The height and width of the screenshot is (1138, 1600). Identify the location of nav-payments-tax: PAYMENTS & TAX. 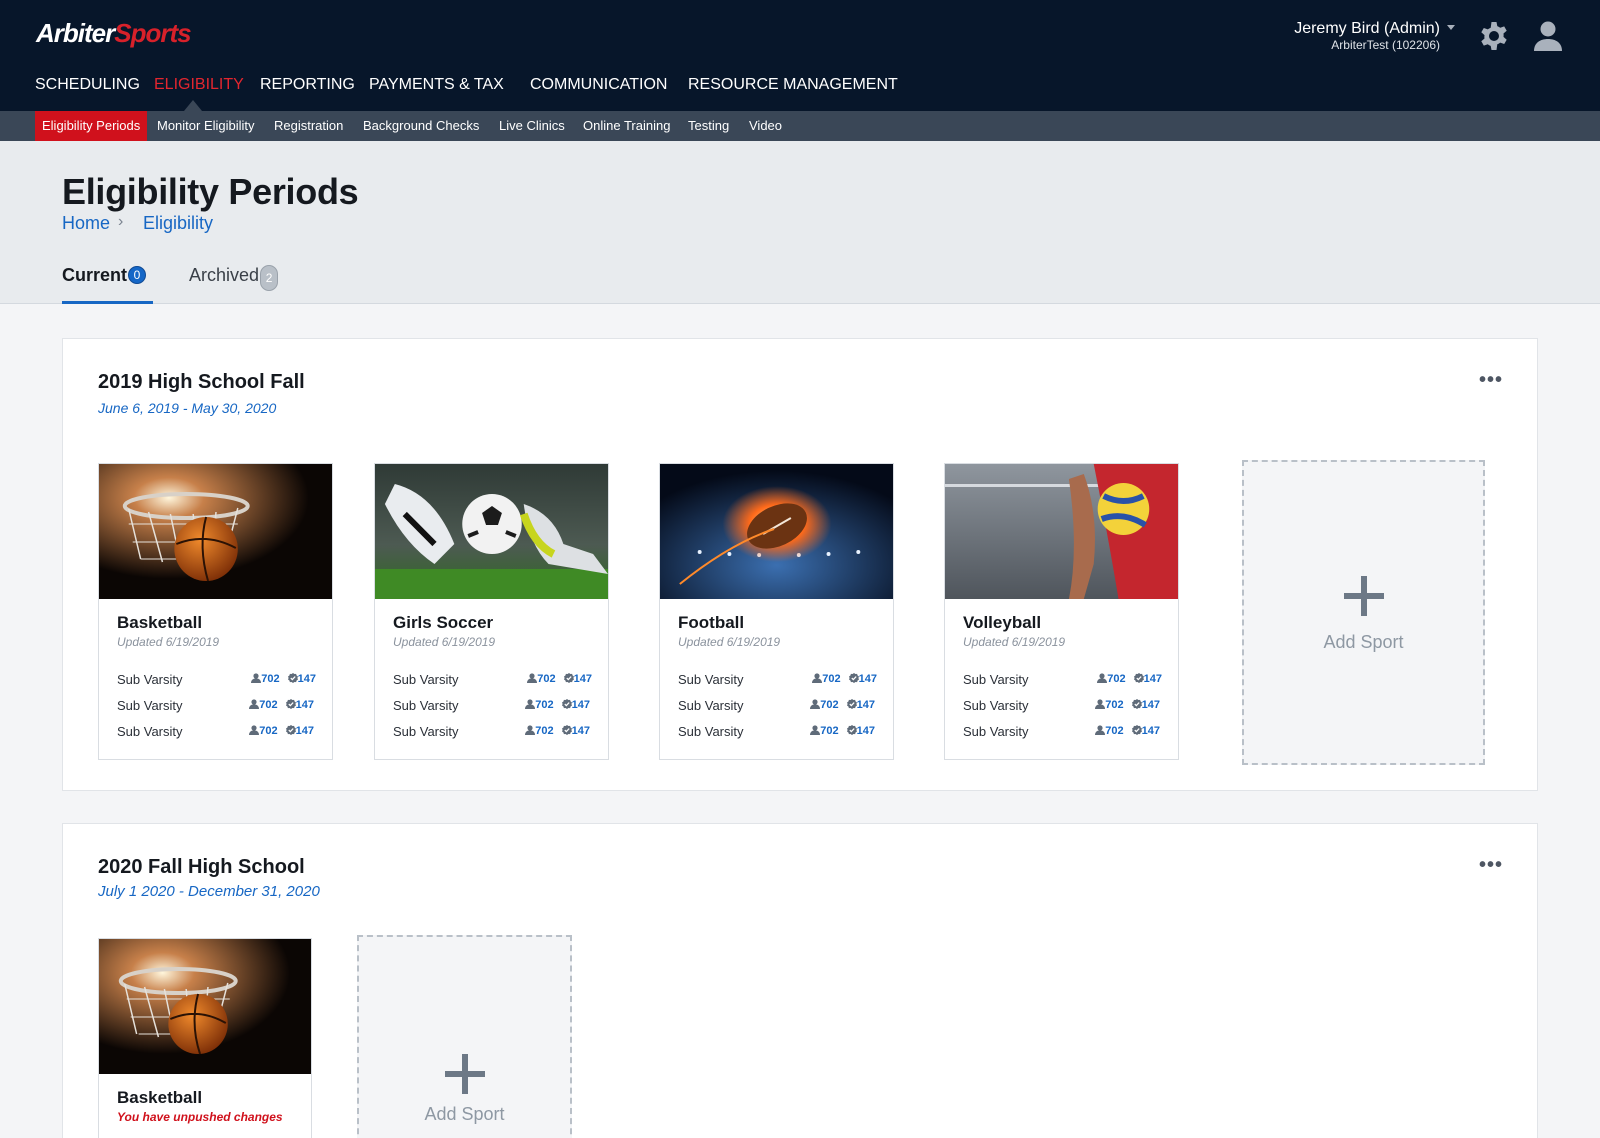
(436, 85).